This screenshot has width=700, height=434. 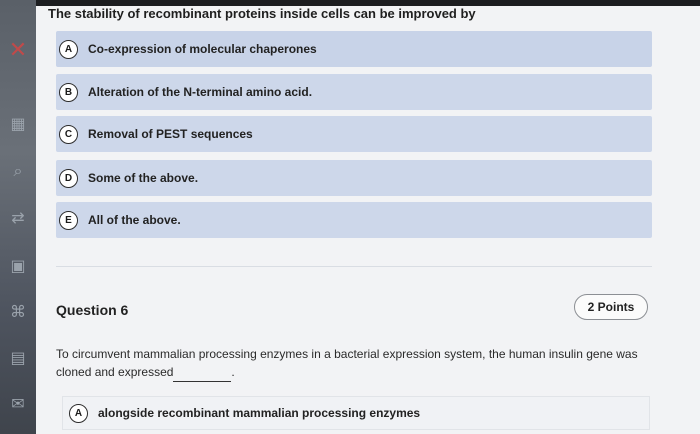 I want to click on question-6-title: Question 6, so click(x=92, y=310).